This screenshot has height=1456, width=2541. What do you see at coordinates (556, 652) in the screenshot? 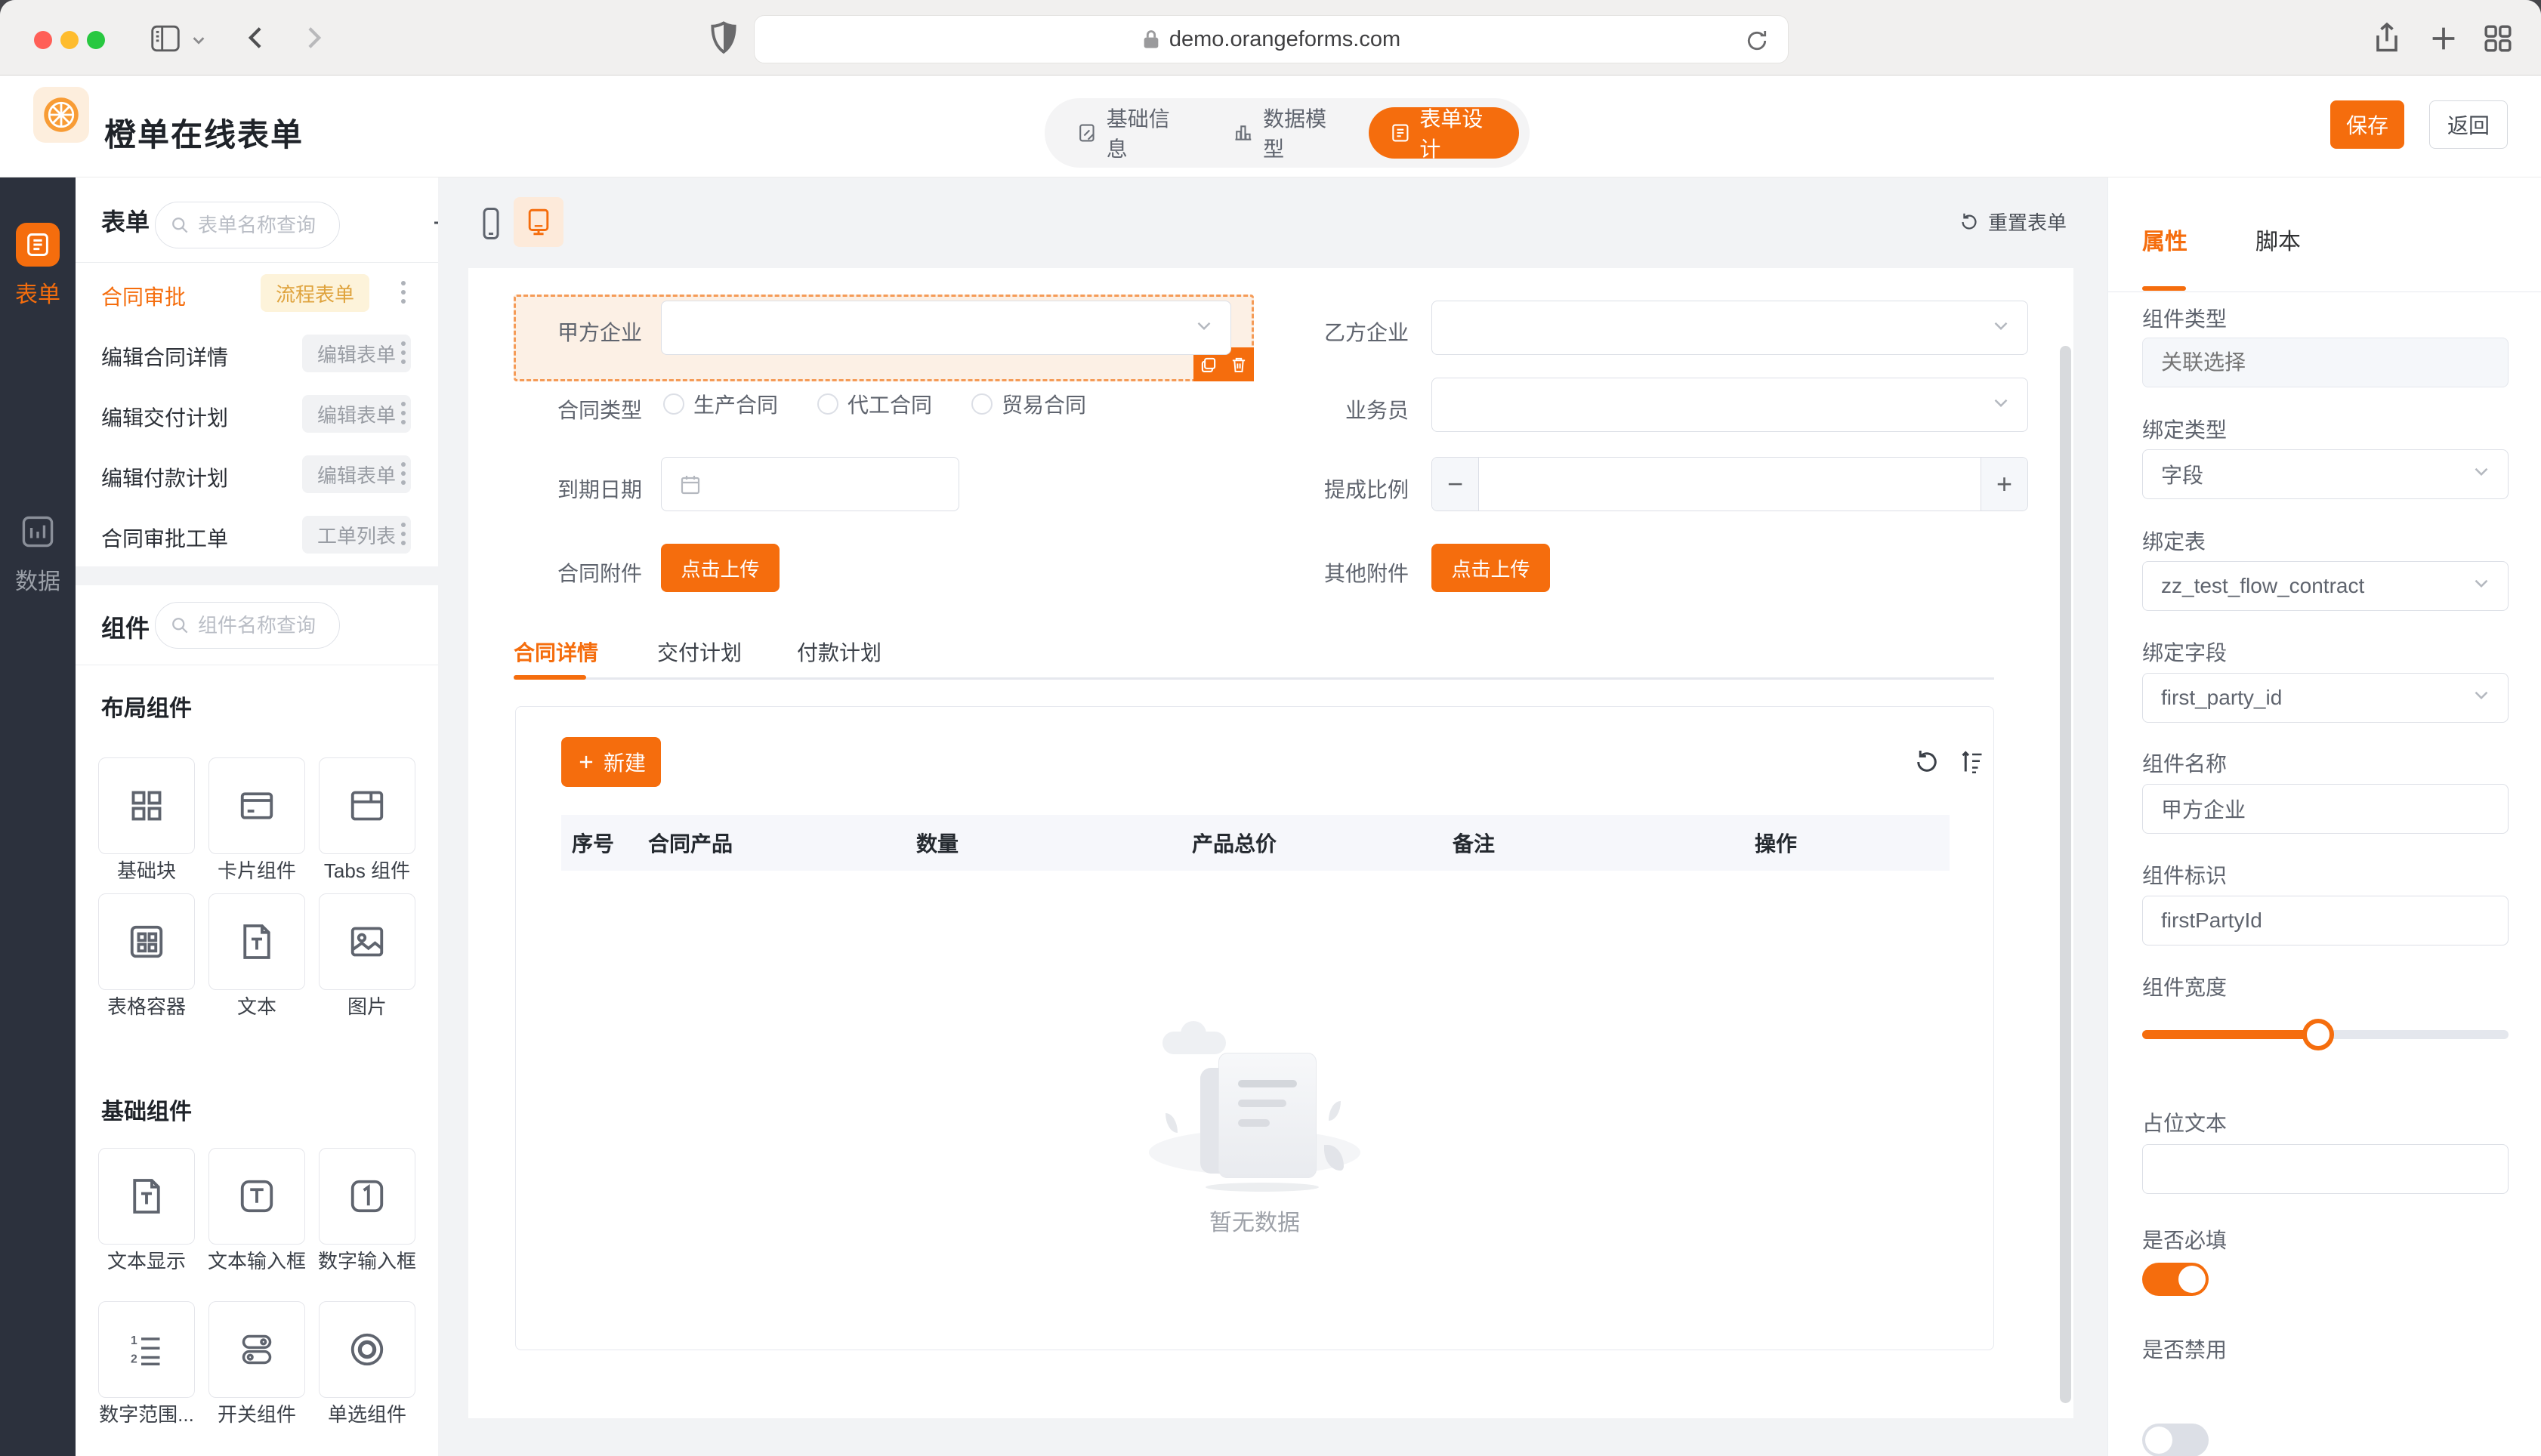
I see `tab-contract-detail: 合同详情` at bounding box center [556, 652].